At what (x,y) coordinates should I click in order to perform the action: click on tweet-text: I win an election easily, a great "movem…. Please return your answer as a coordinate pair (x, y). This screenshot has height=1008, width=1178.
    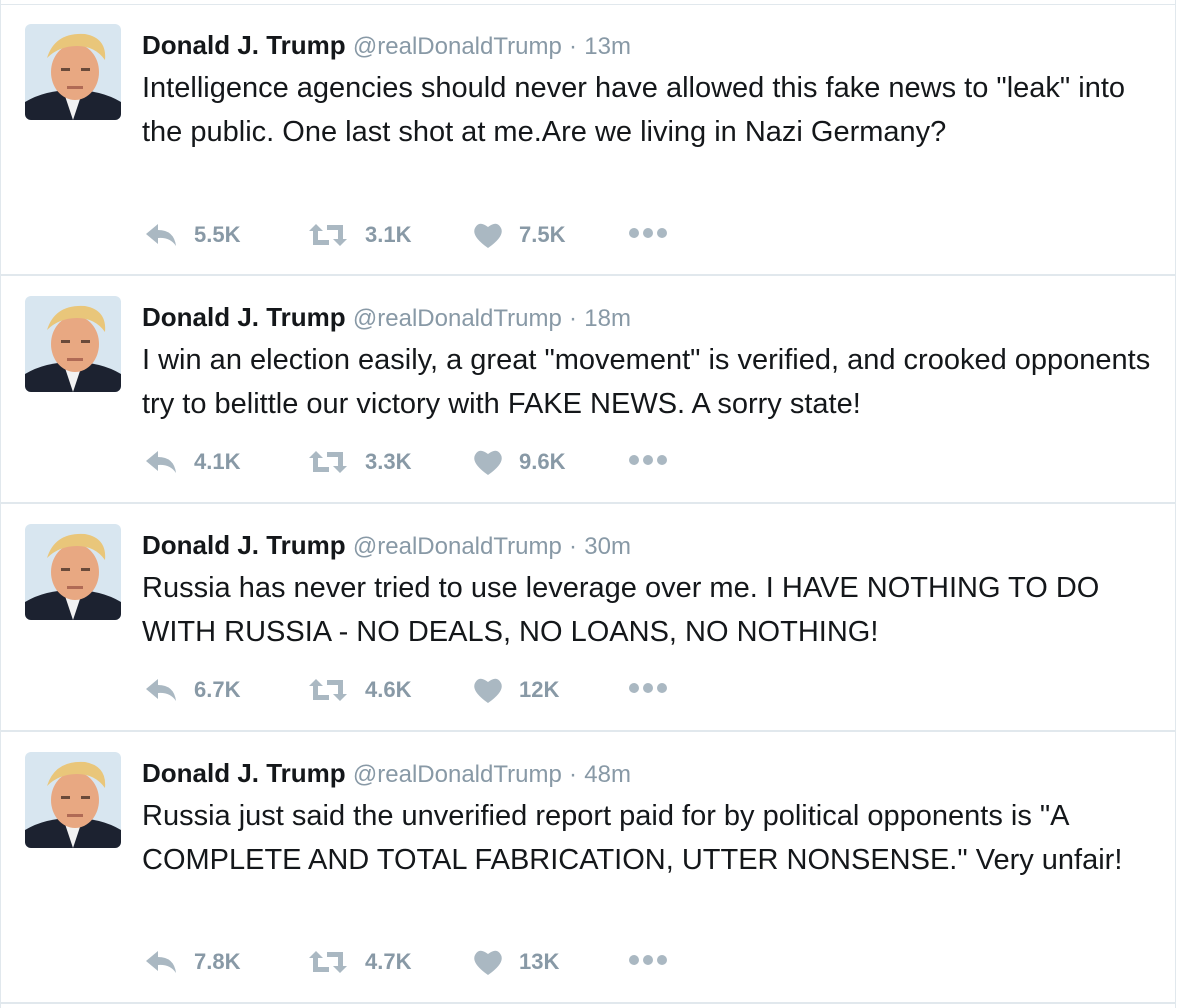
    Looking at the image, I should click on (646, 382).